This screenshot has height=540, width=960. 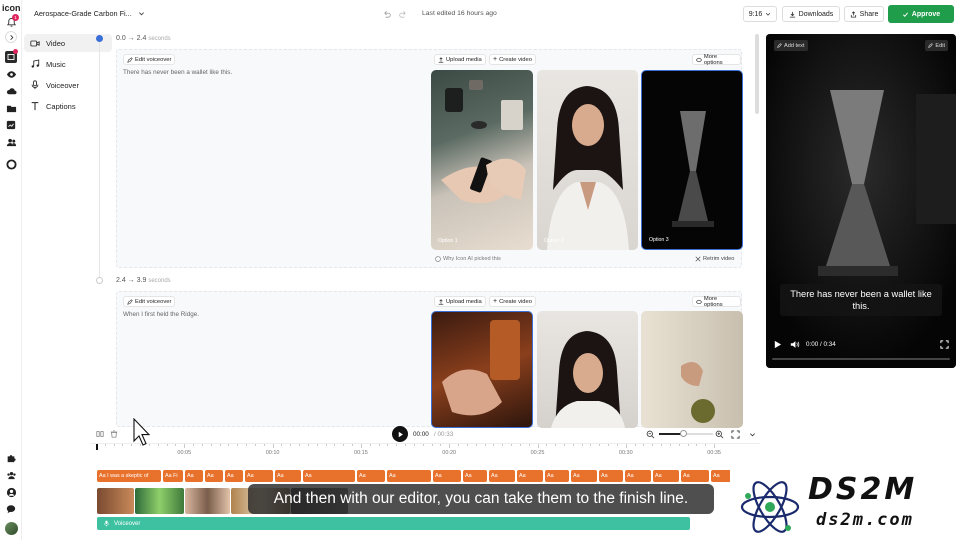 What do you see at coordinates (698, 259) in the screenshot?
I see `scissors-icon` at bounding box center [698, 259].